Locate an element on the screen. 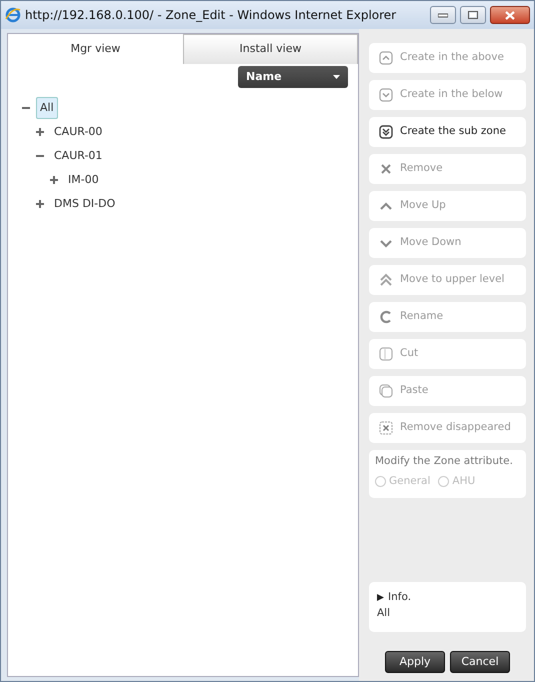 Image resolution: width=535 pixels, height=682 pixels. tree-item: DMS DI-DO is located at coordinates (85, 204).